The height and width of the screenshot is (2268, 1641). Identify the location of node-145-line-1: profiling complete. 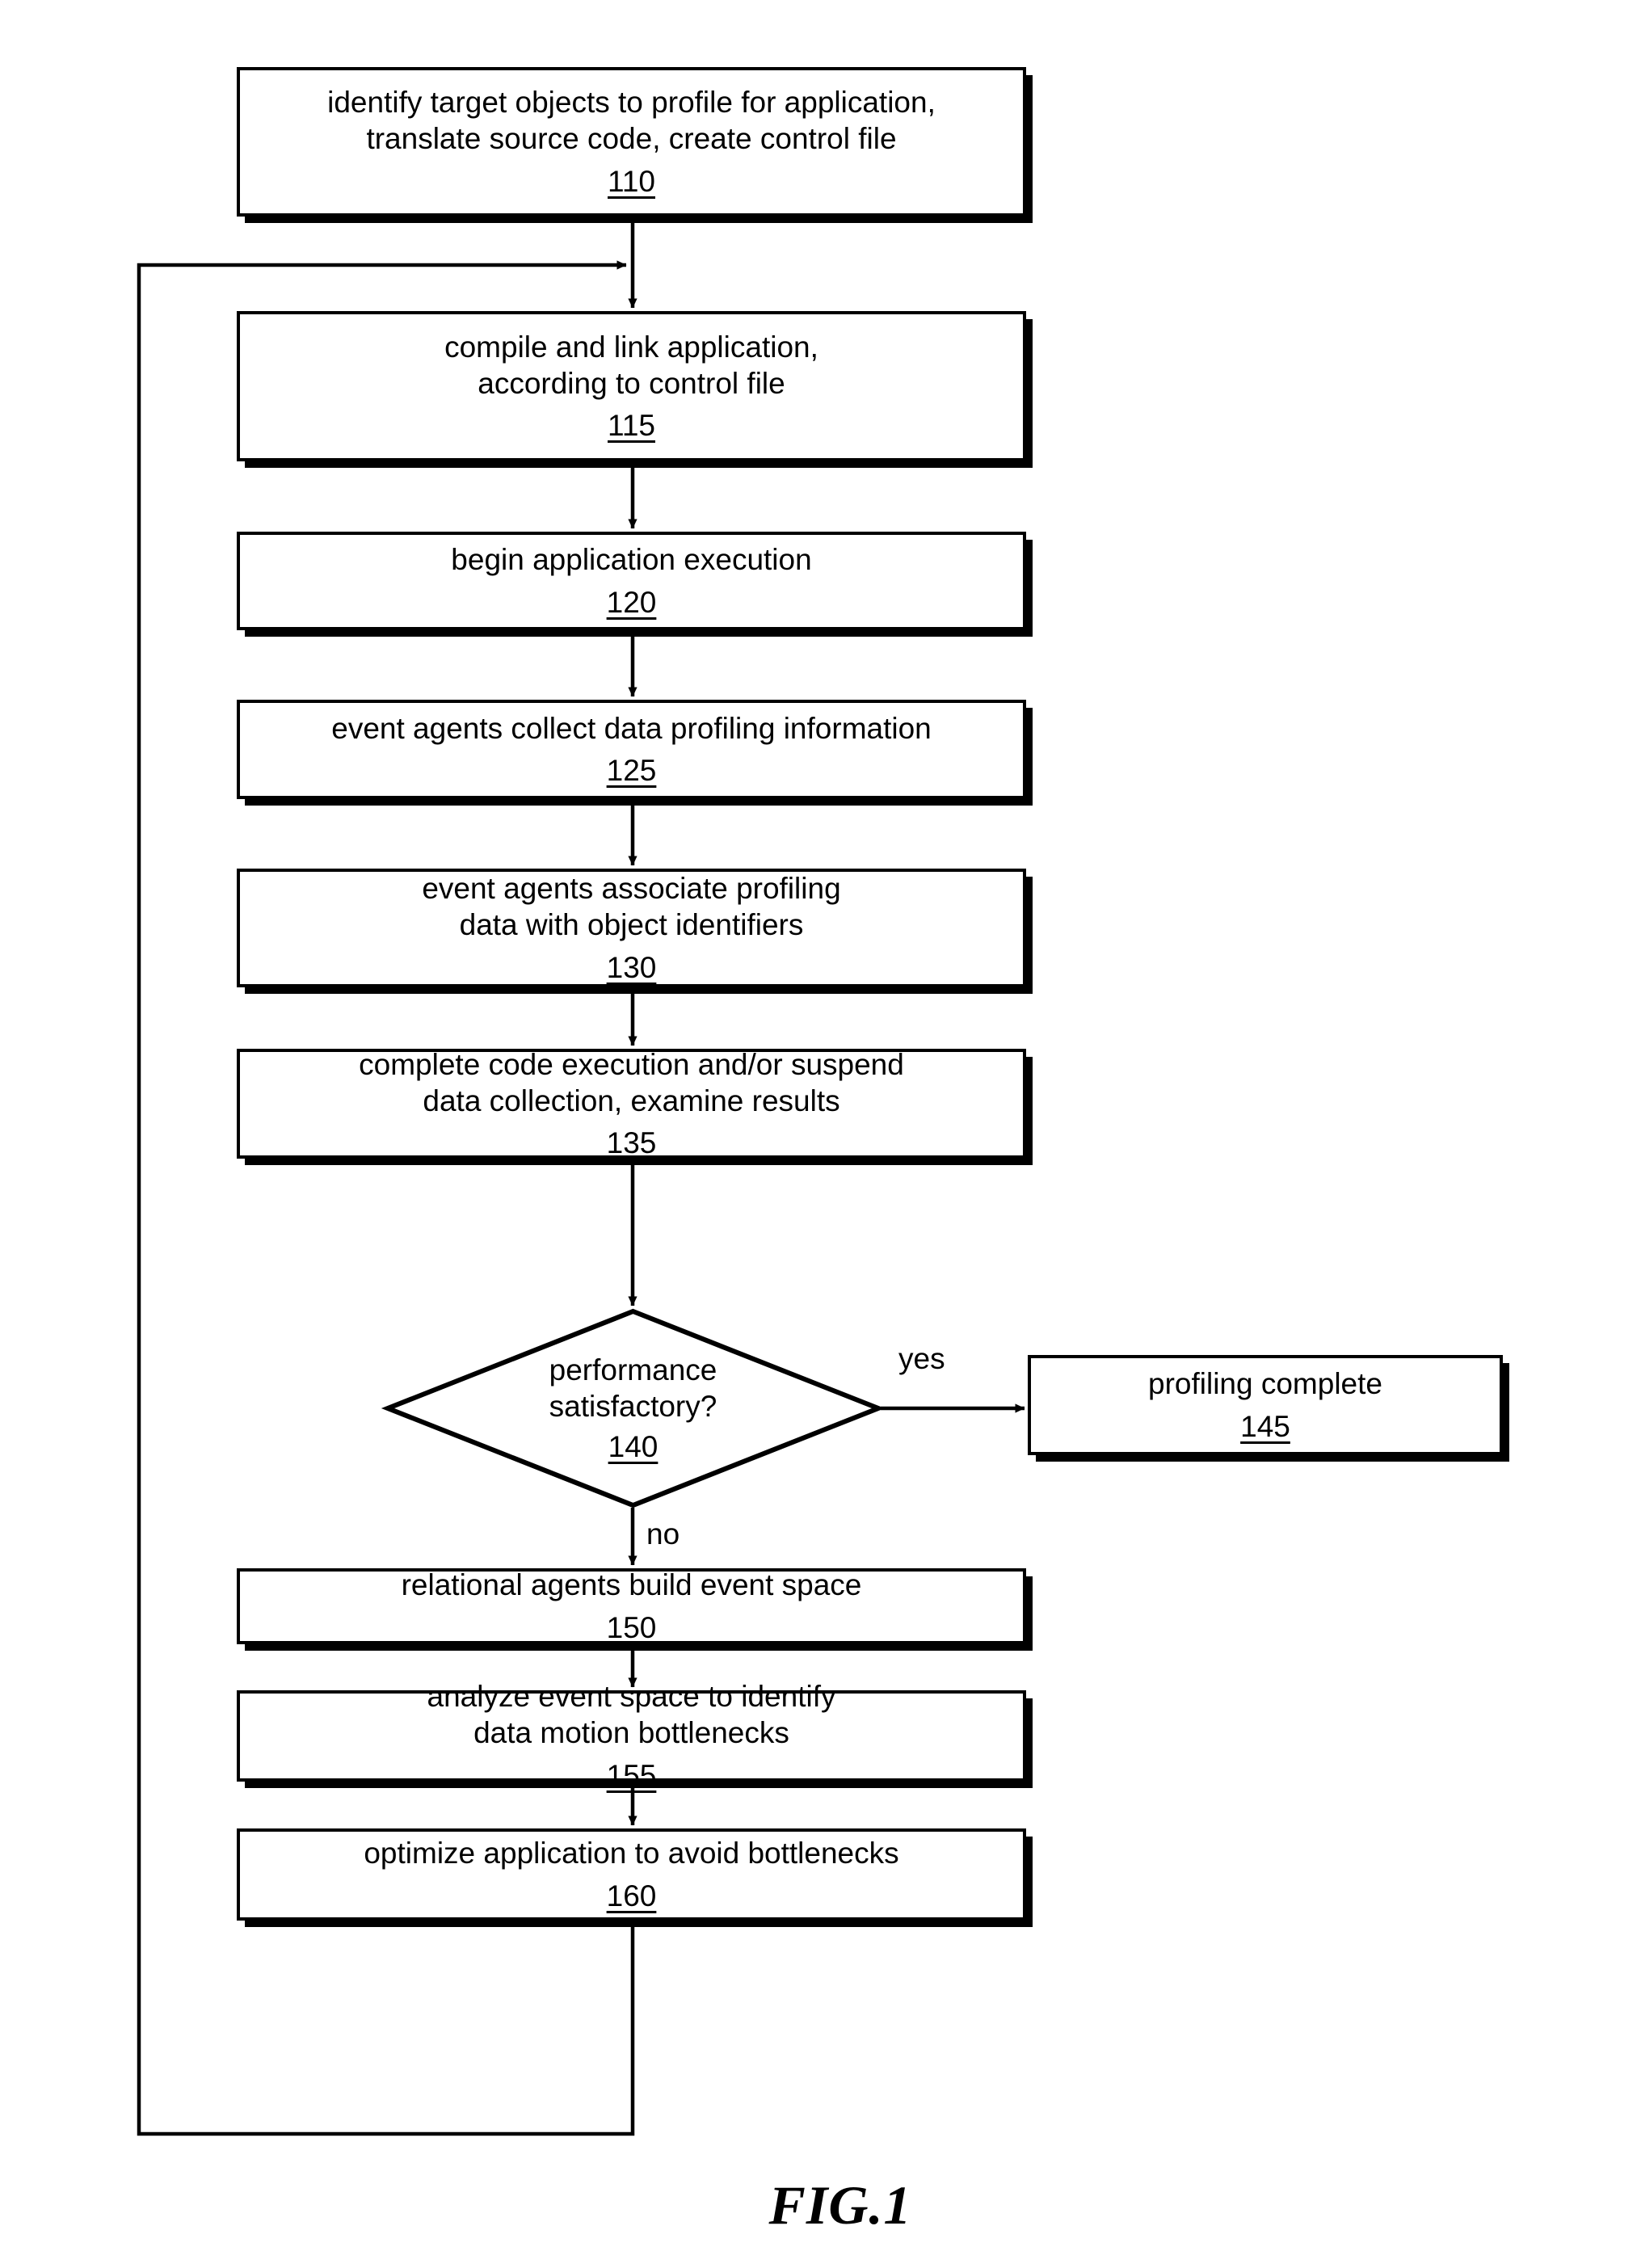
(1265, 1384).